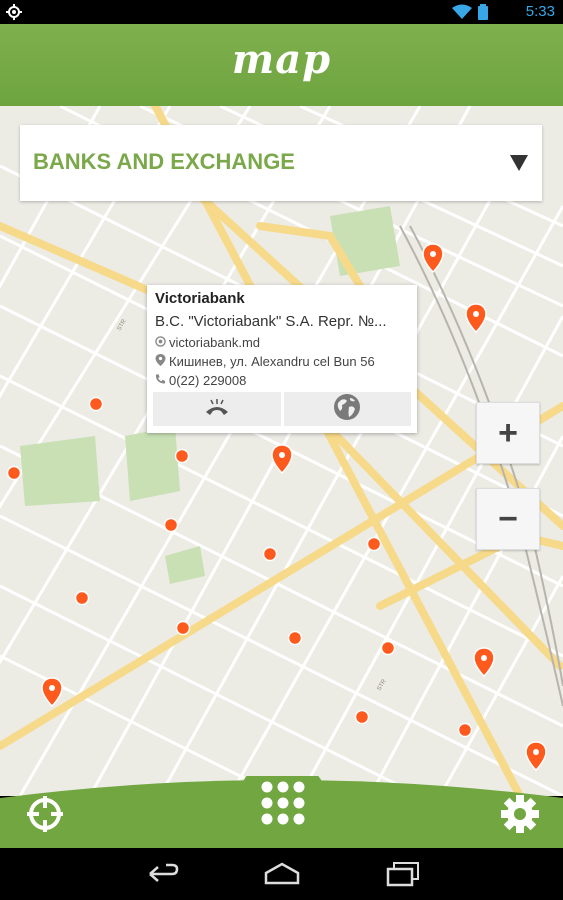 The image size is (563, 900). I want to click on zoom-in-label: +, so click(508, 432).